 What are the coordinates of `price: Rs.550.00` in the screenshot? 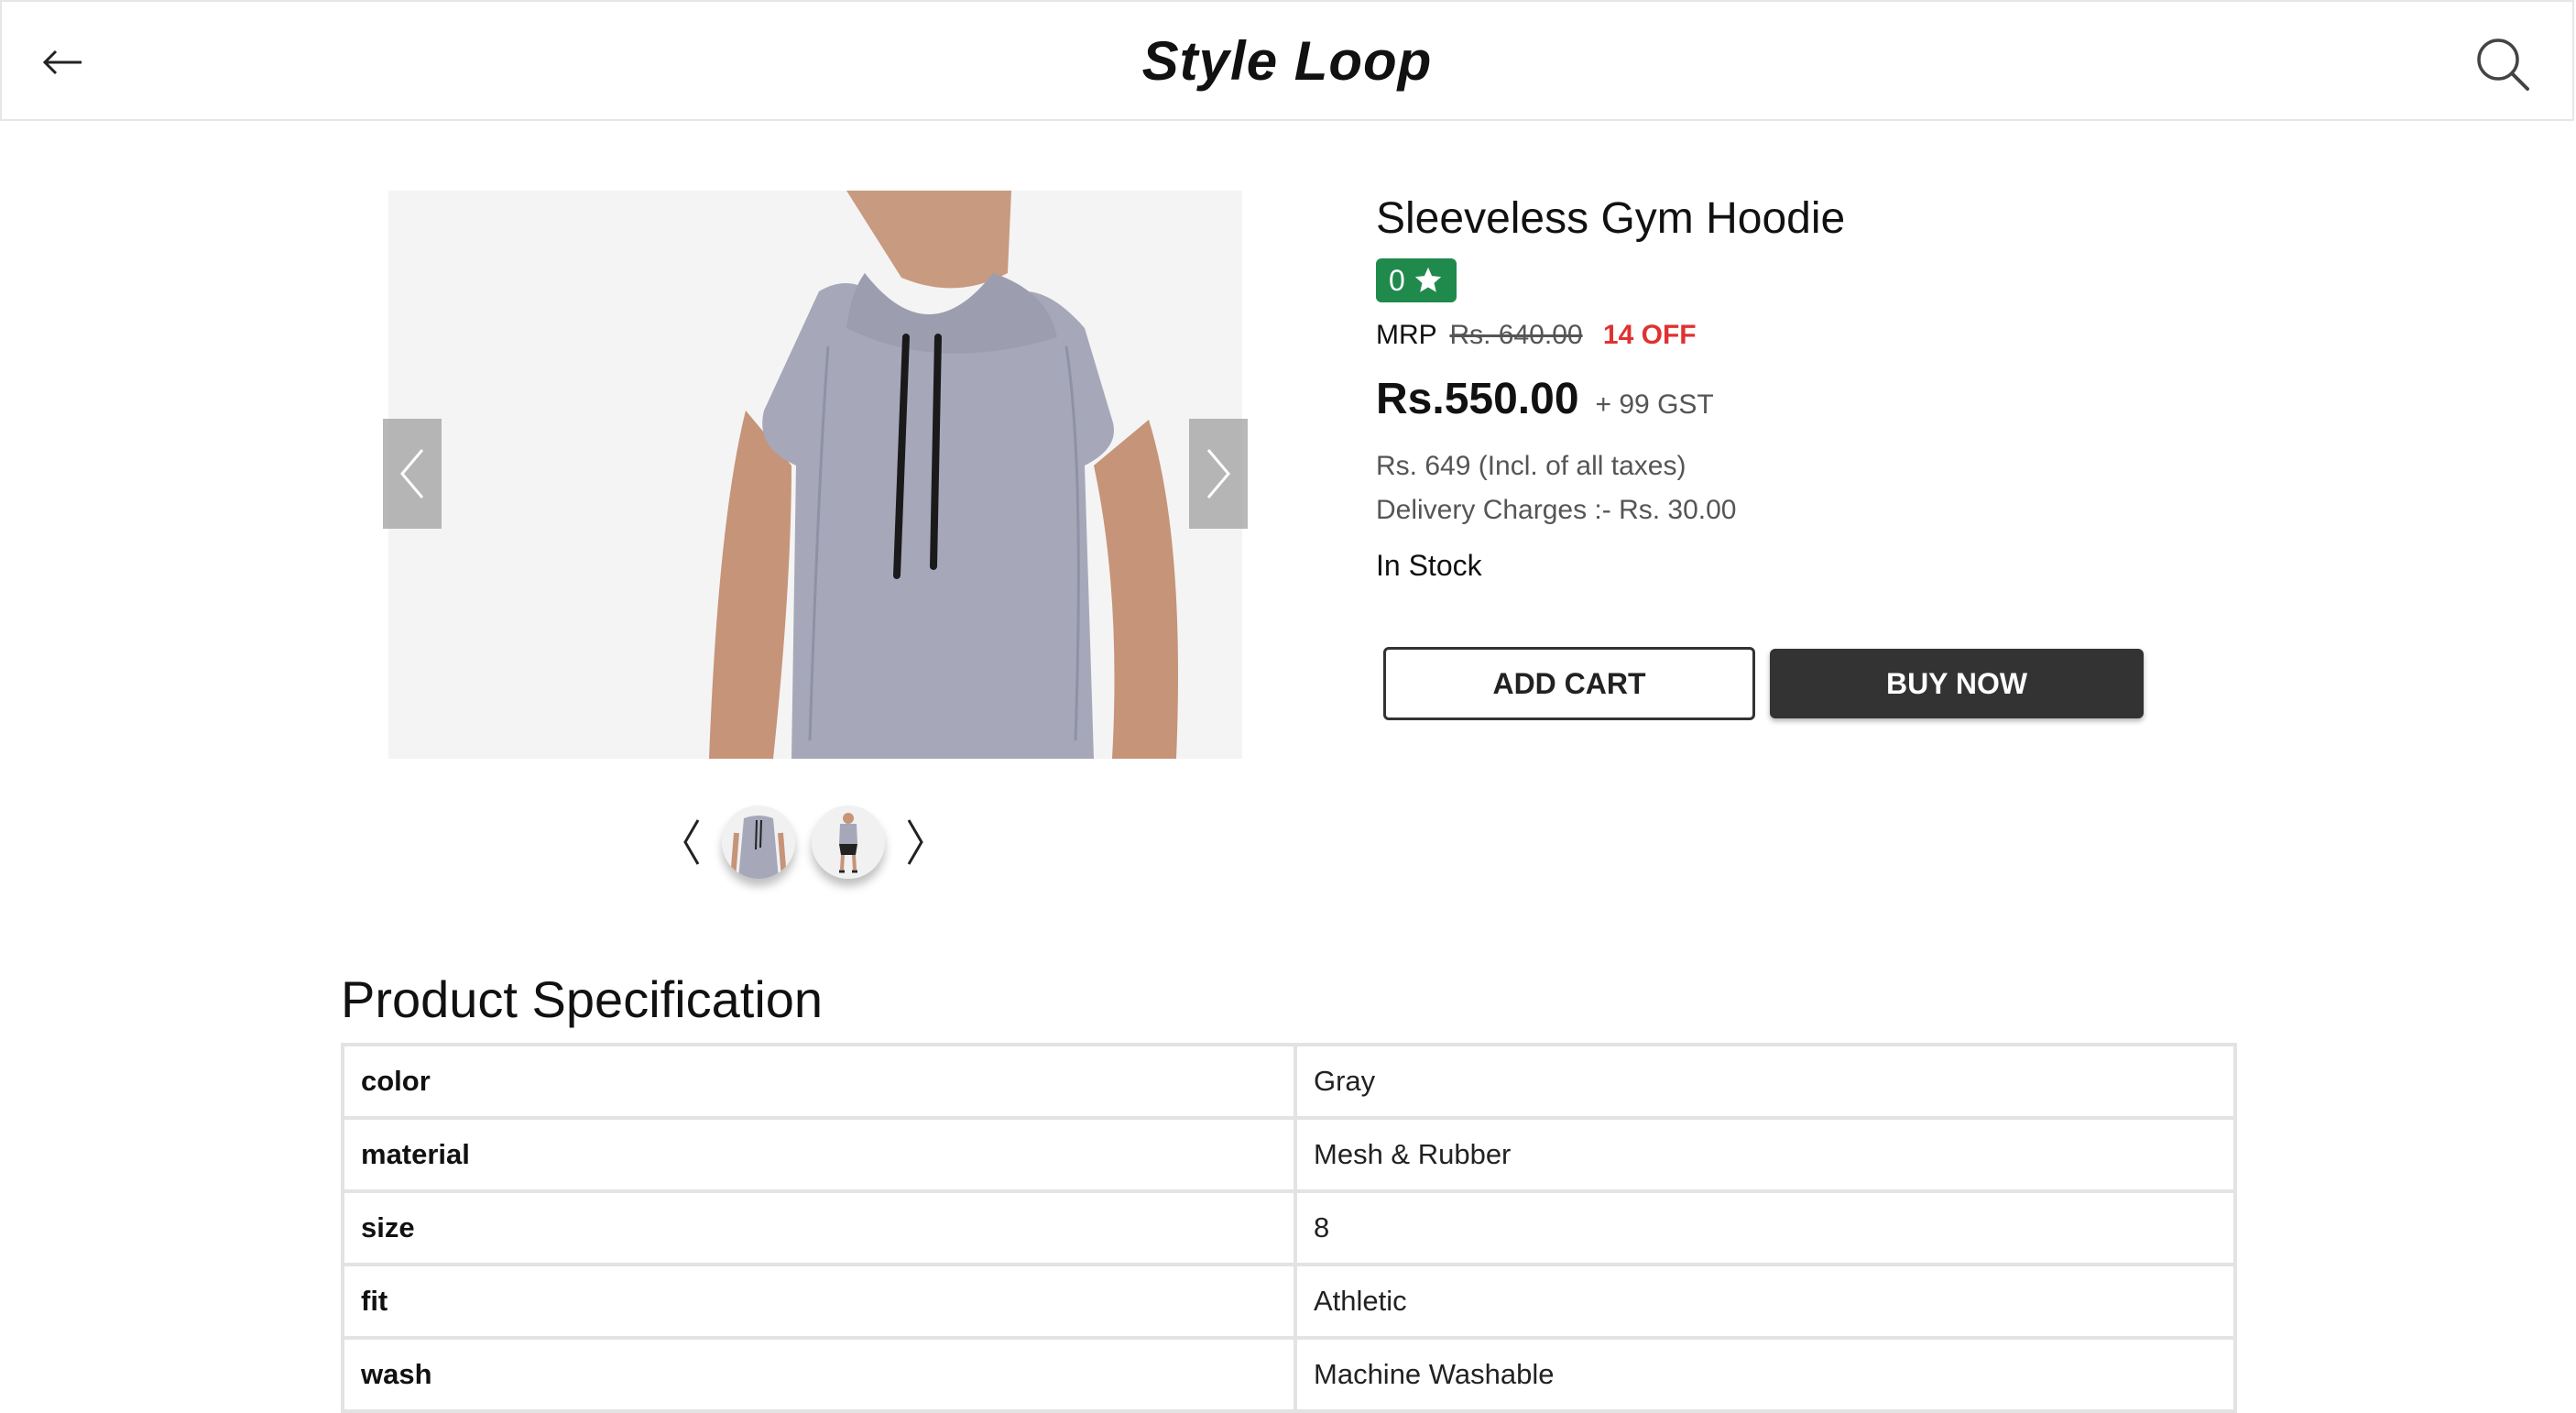 It's located at (1477, 399).